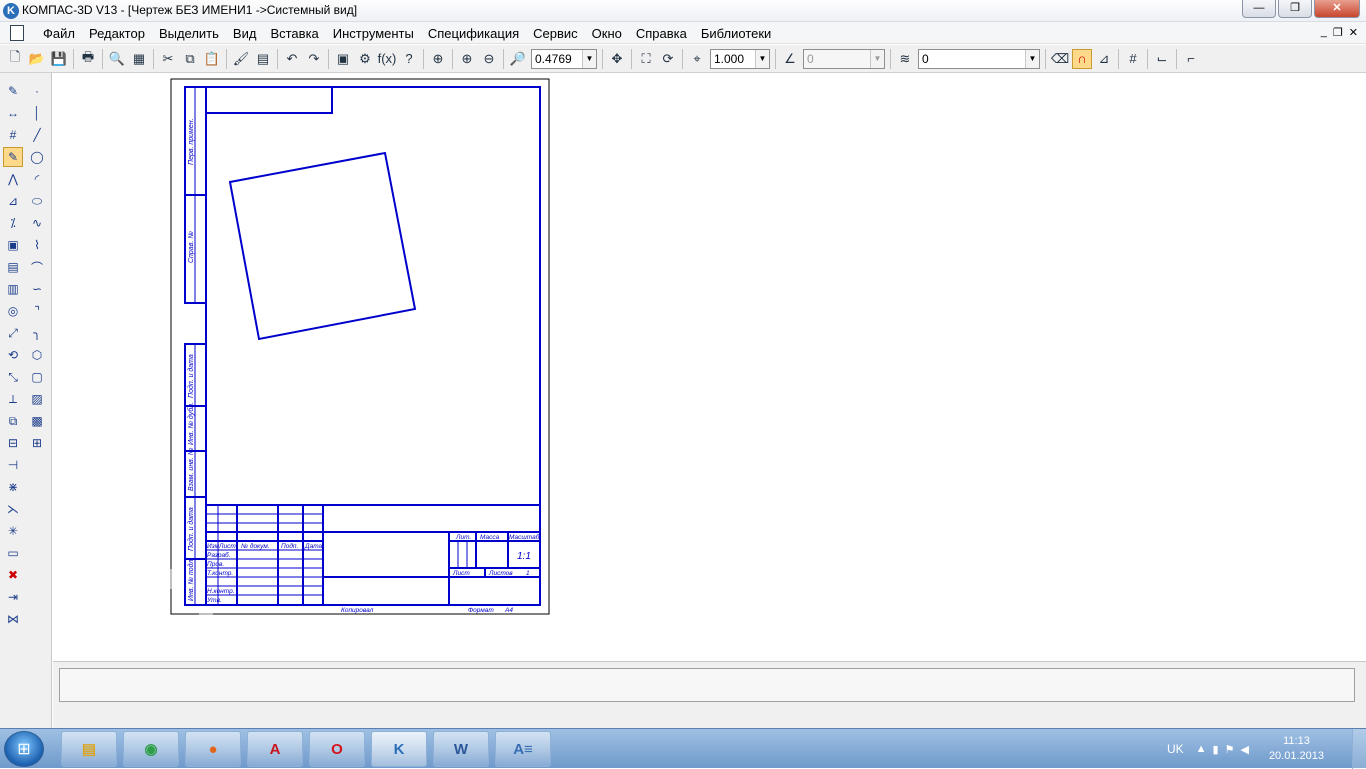 The image size is (1366, 769). Describe the element at coordinates (1230, 749) in the screenshot. I see `action-center-icon: ⚑` at that location.